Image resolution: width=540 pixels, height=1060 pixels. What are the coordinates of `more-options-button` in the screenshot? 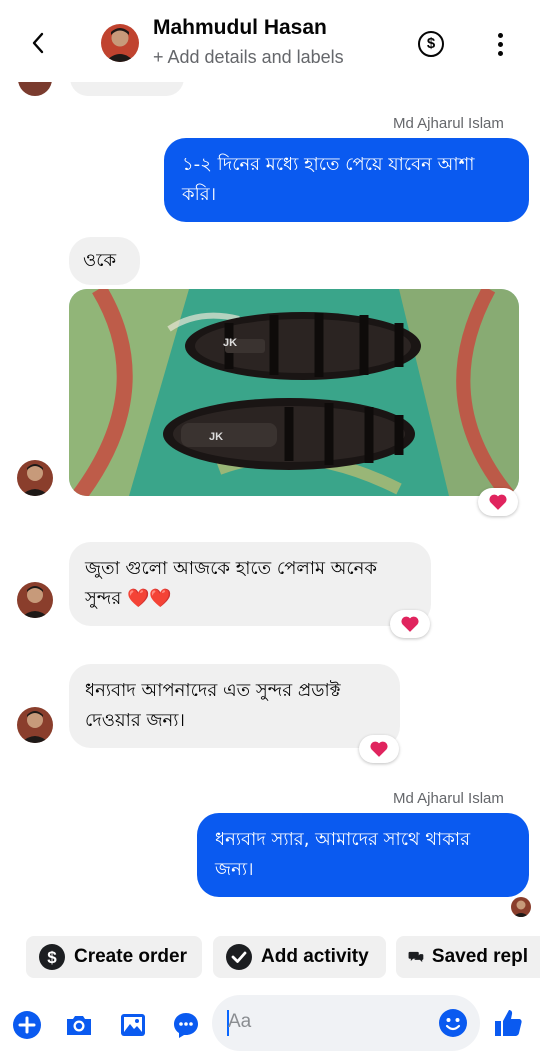 It's located at (500, 44).